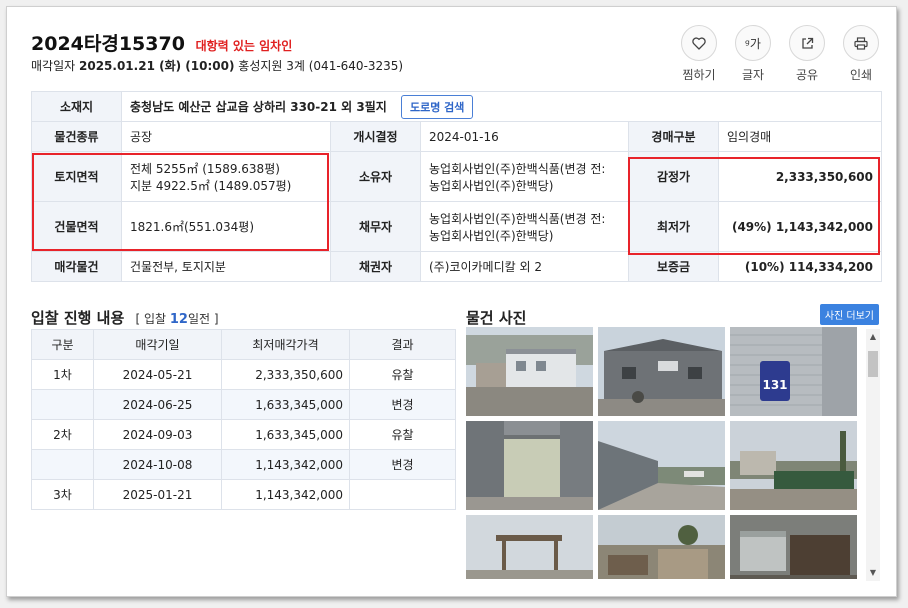  What do you see at coordinates (807, 75) in the screenshot?
I see `share-label: 공유` at bounding box center [807, 75].